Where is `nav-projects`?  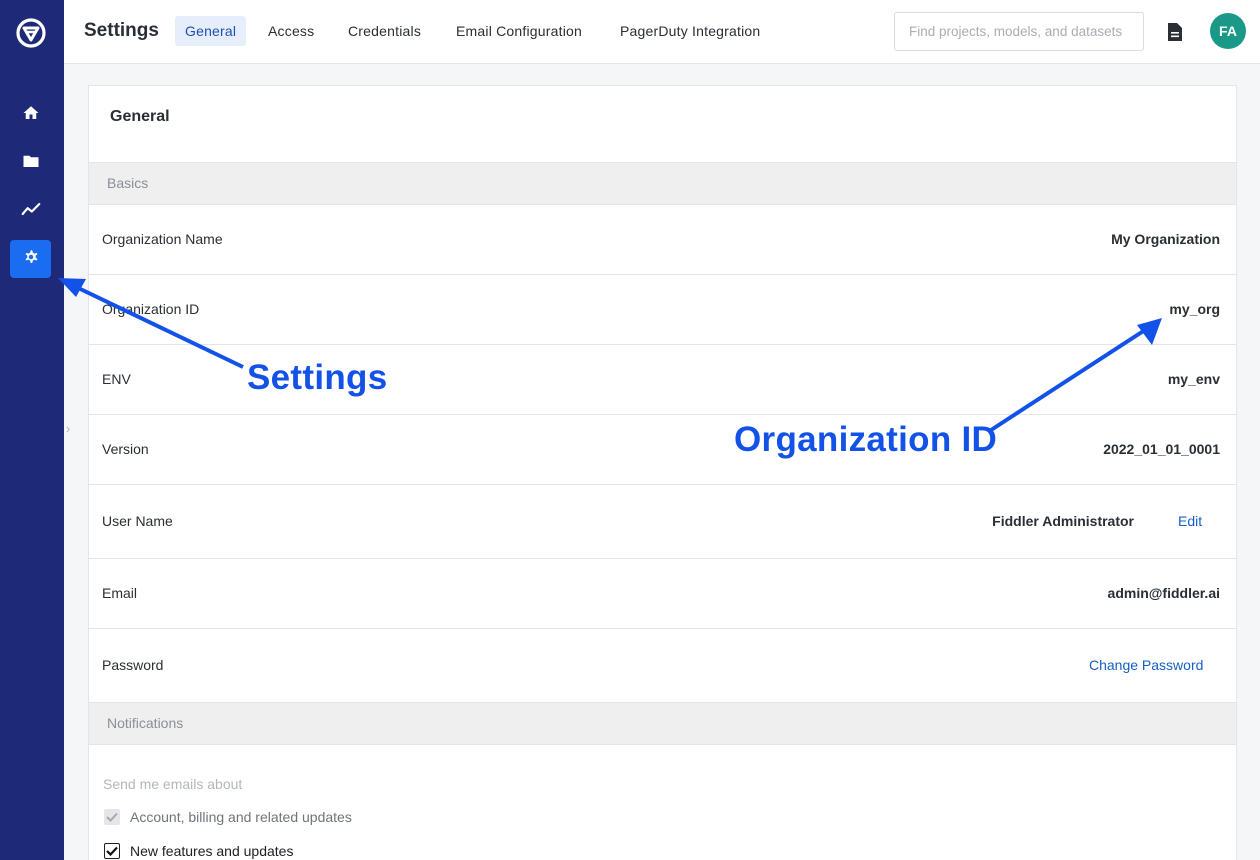
nav-projects is located at coordinates (30, 163).